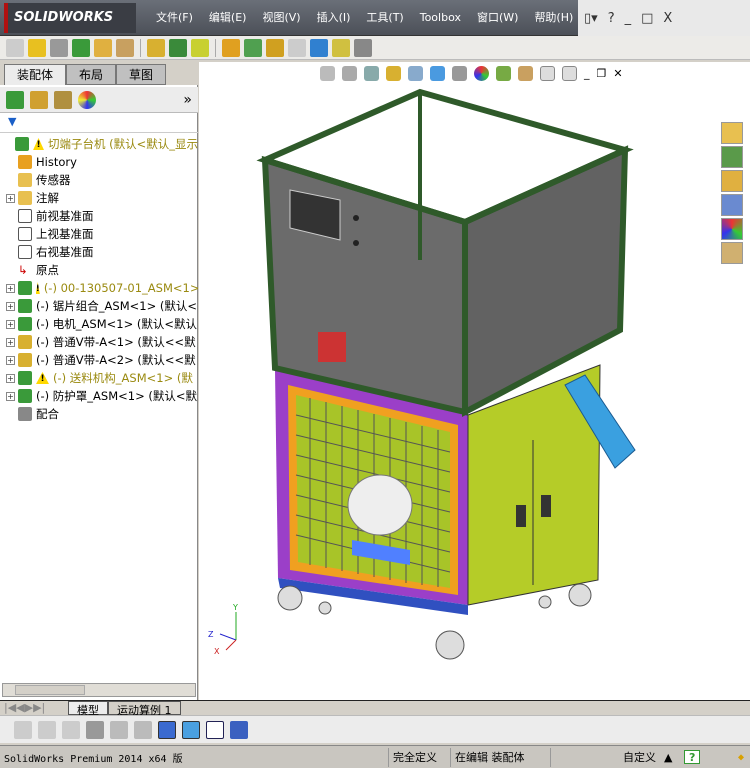 This screenshot has width=750, height=768. Describe the element at coordinates (587, 73) in the screenshot. I see `doc-minimize-button: _` at that location.